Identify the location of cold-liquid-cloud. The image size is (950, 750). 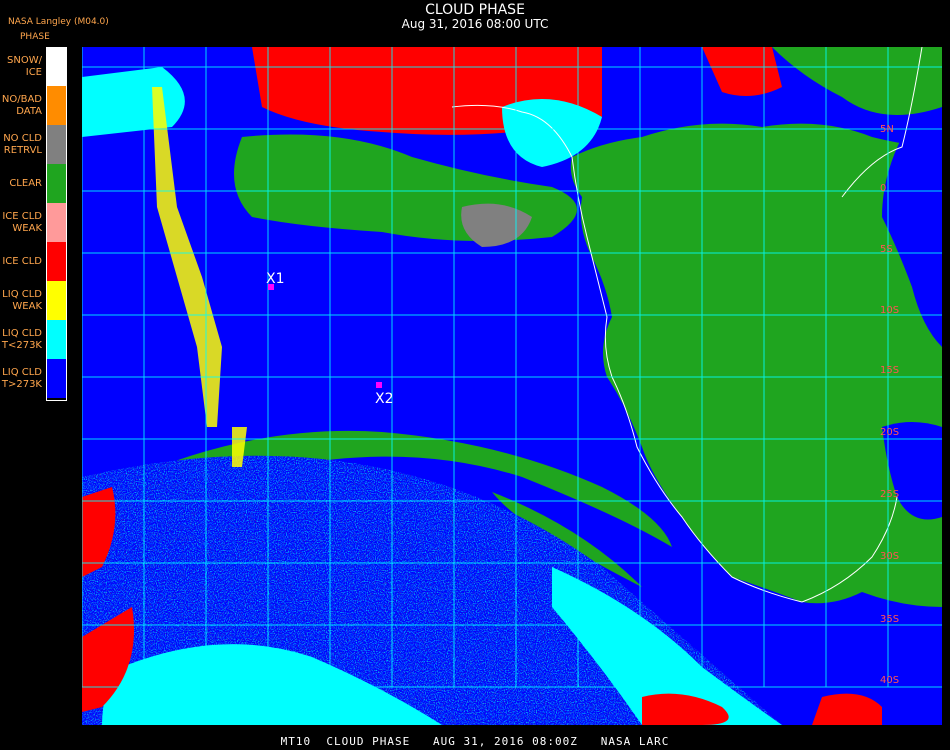
(133, 102).